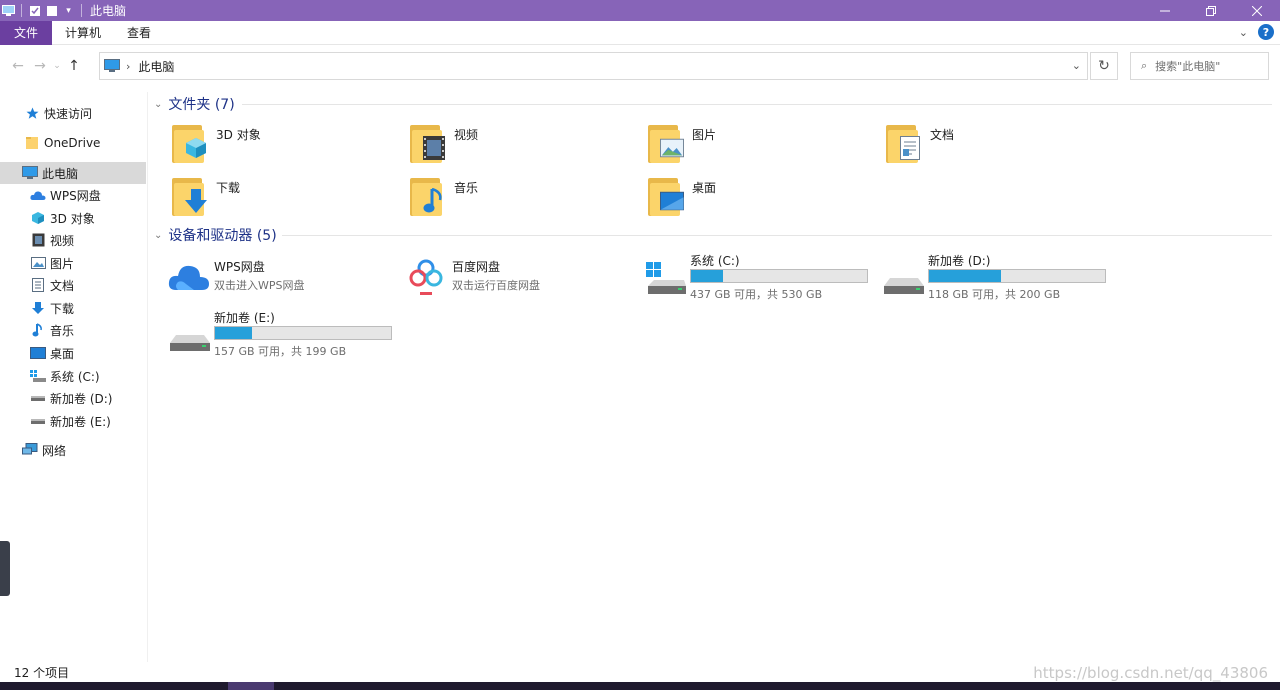 The image size is (1280, 690). Describe the element at coordinates (81, 10) in the screenshot. I see `toolbar-separator` at that location.